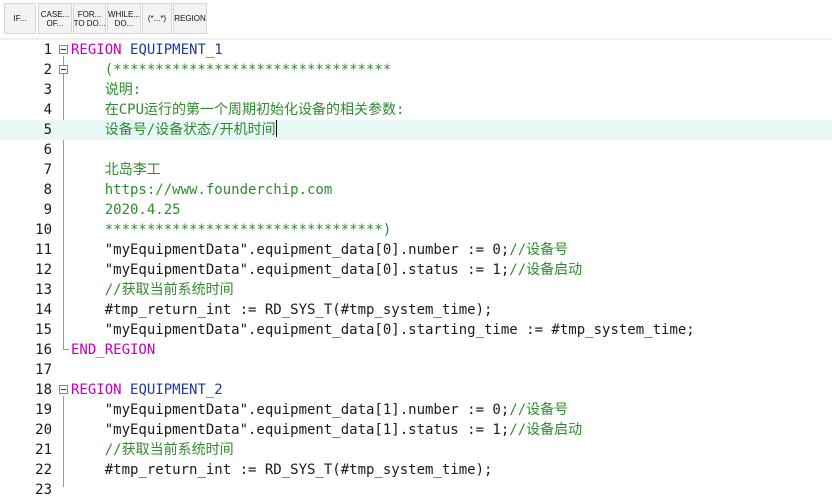 The width and height of the screenshot is (832, 500). I want to click on line-number: 21, so click(43, 450).